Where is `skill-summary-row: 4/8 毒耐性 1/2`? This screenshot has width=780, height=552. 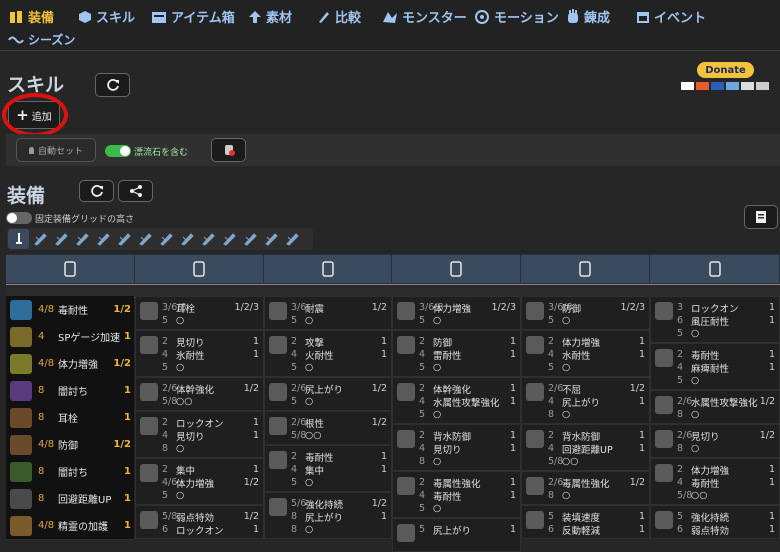
skill-summary-row: 4/8 毒耐性 1/2 is located at coordinates (70, 310).